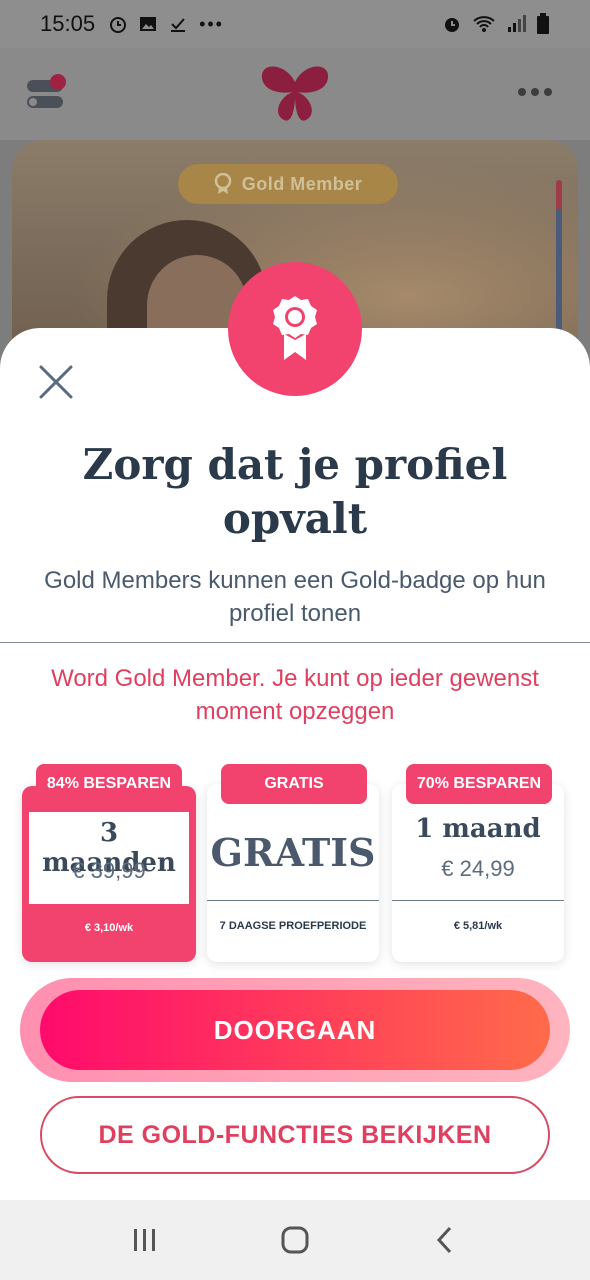 The height and width of the screenshot is (1280, 590). I want to click on gold-member-badge: Gold Member, so click(288, 184).